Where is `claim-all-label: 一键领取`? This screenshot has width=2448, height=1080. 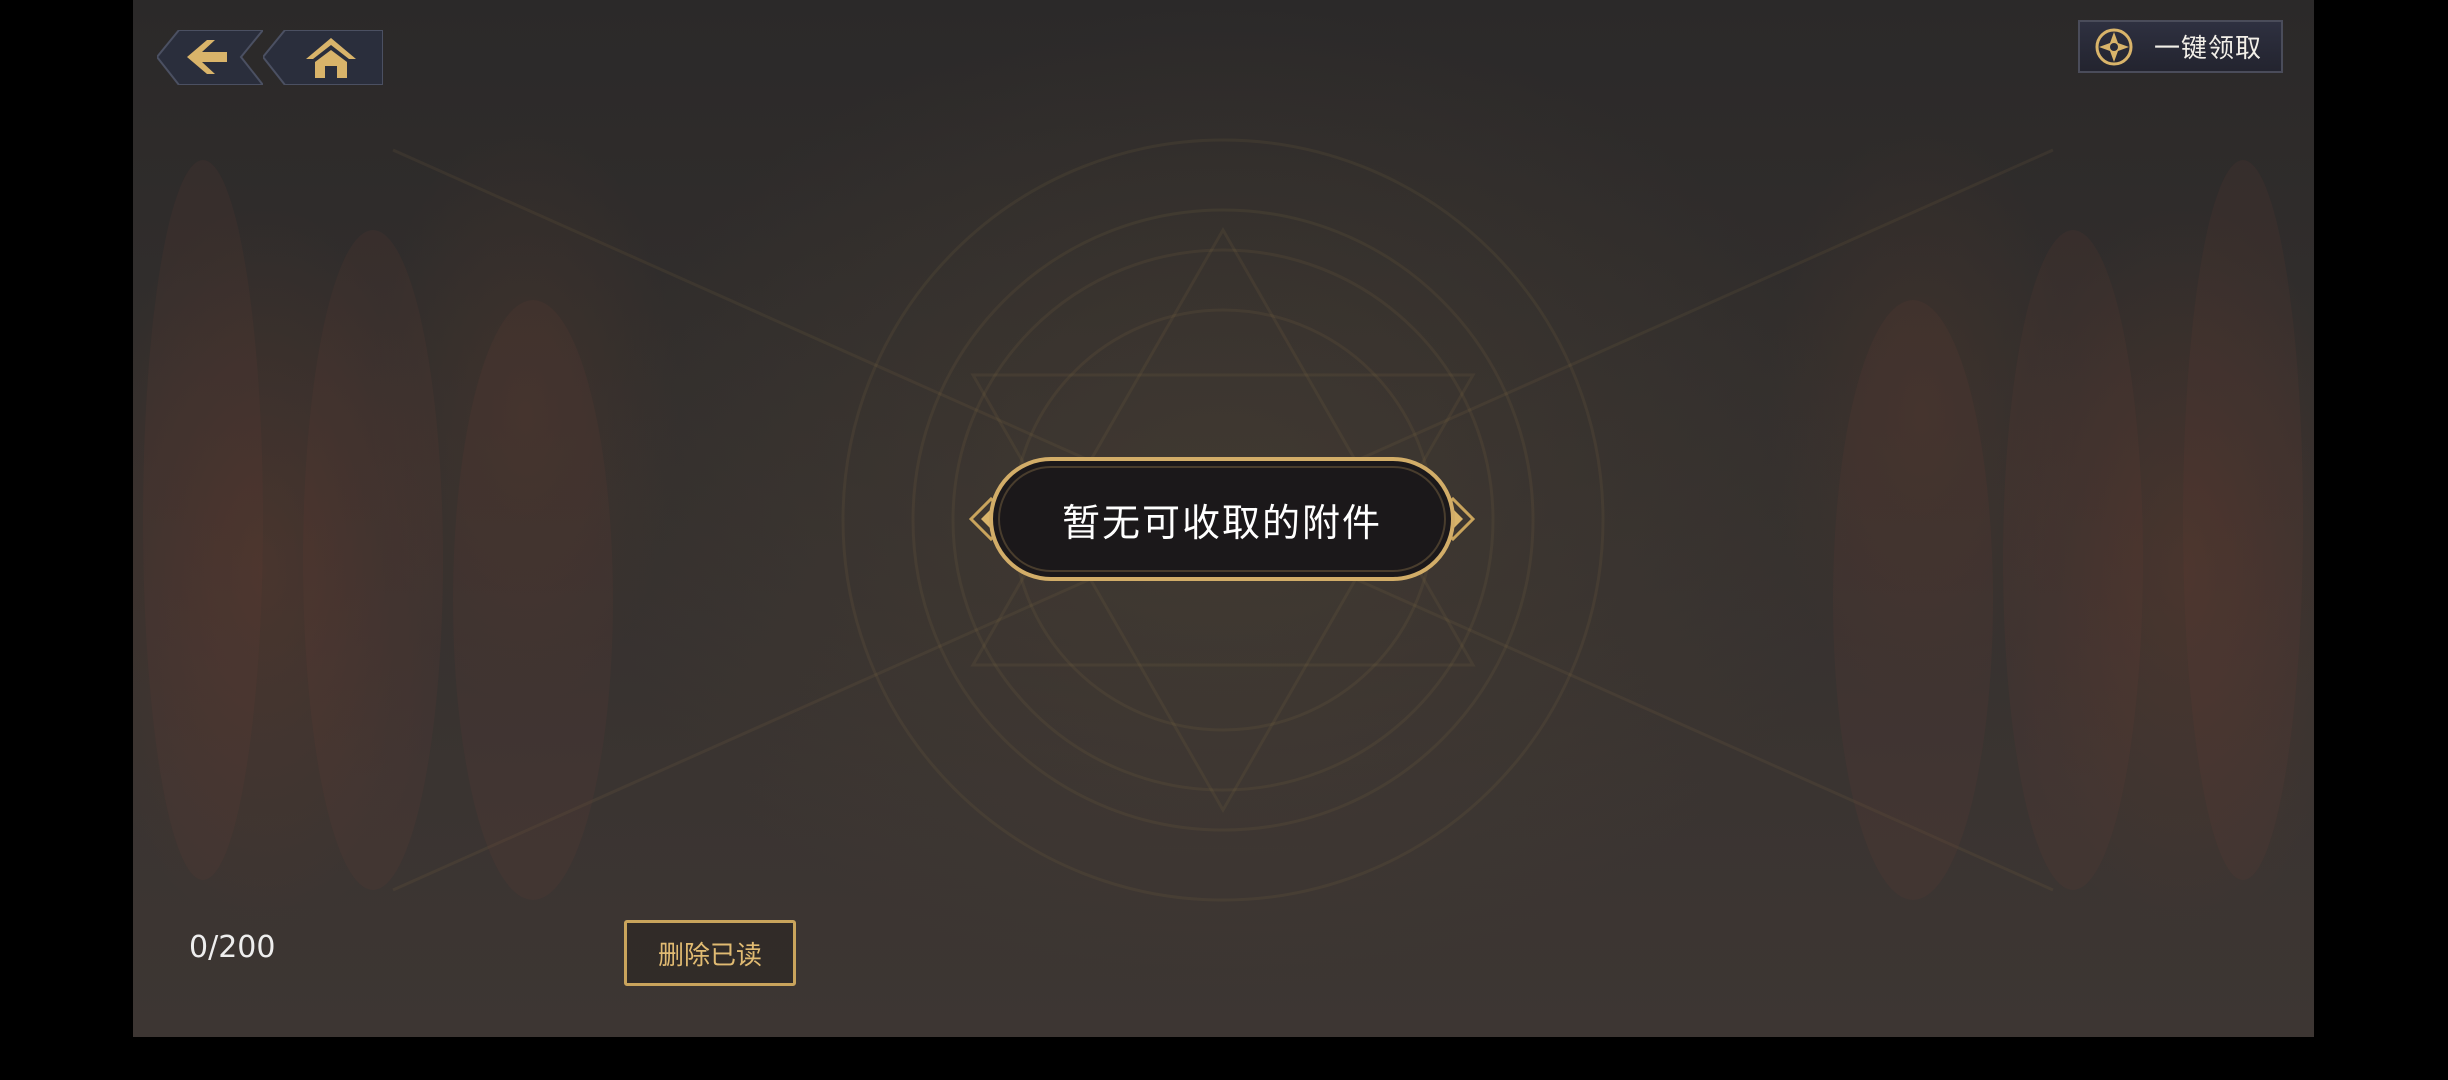 claim-all-label: 一键领取 is located at coordinates (2208, 49).